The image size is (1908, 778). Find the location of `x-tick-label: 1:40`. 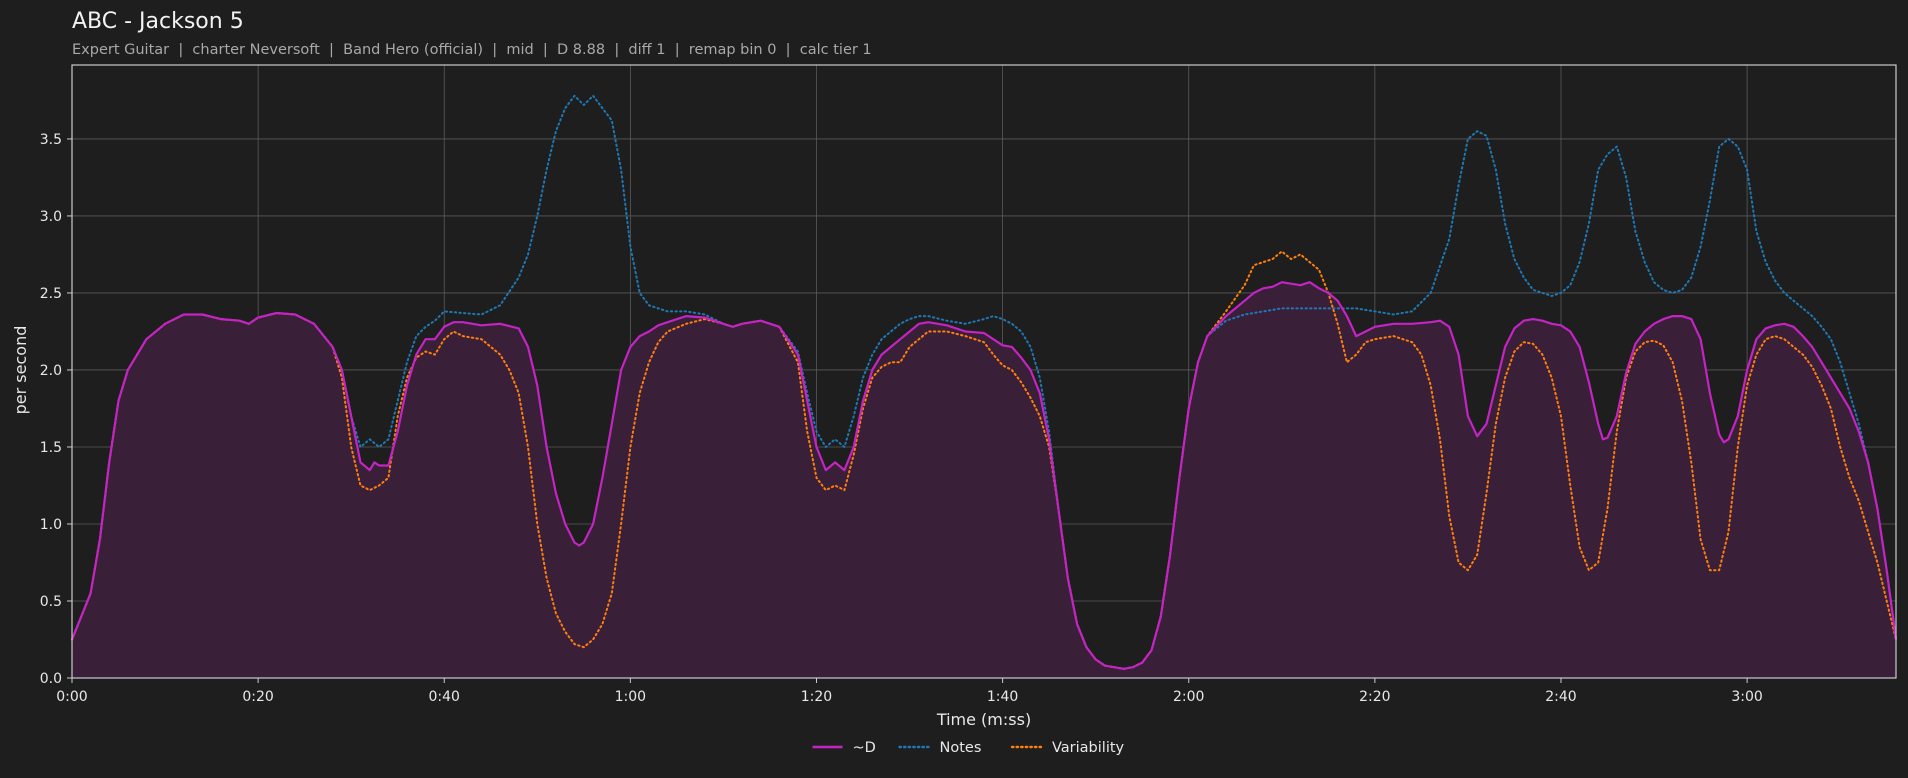

x-tick-label: 1:40 is located at coordinates (1002, 697).